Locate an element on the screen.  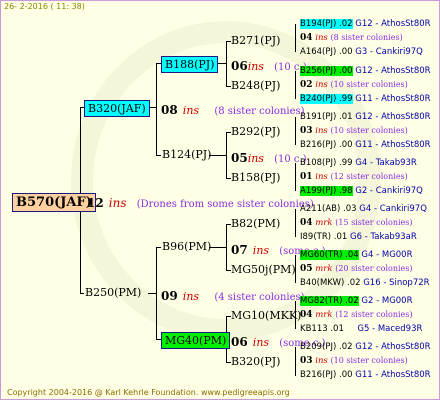
s2-generation: 05ins (10 c.) is located at coordinates (269, 157).